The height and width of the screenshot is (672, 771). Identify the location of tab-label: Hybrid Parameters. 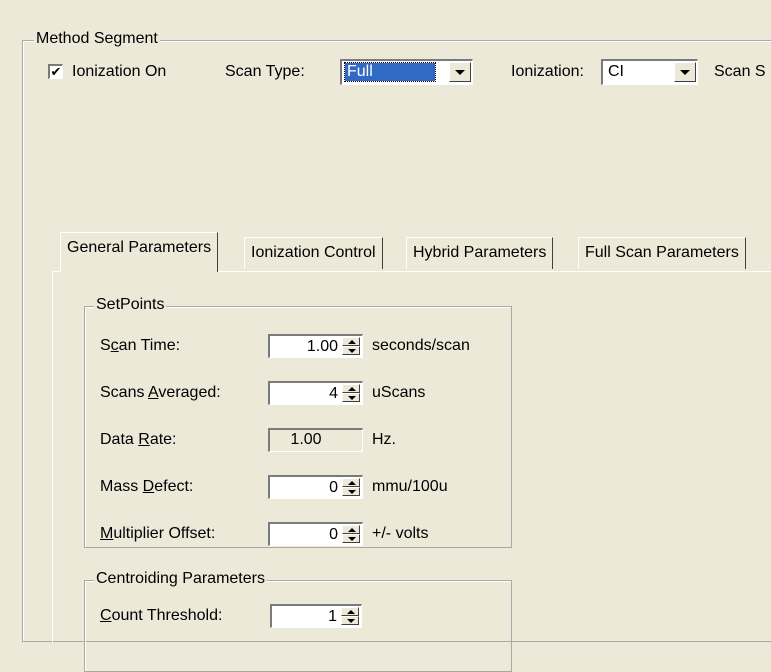
(480, 252).